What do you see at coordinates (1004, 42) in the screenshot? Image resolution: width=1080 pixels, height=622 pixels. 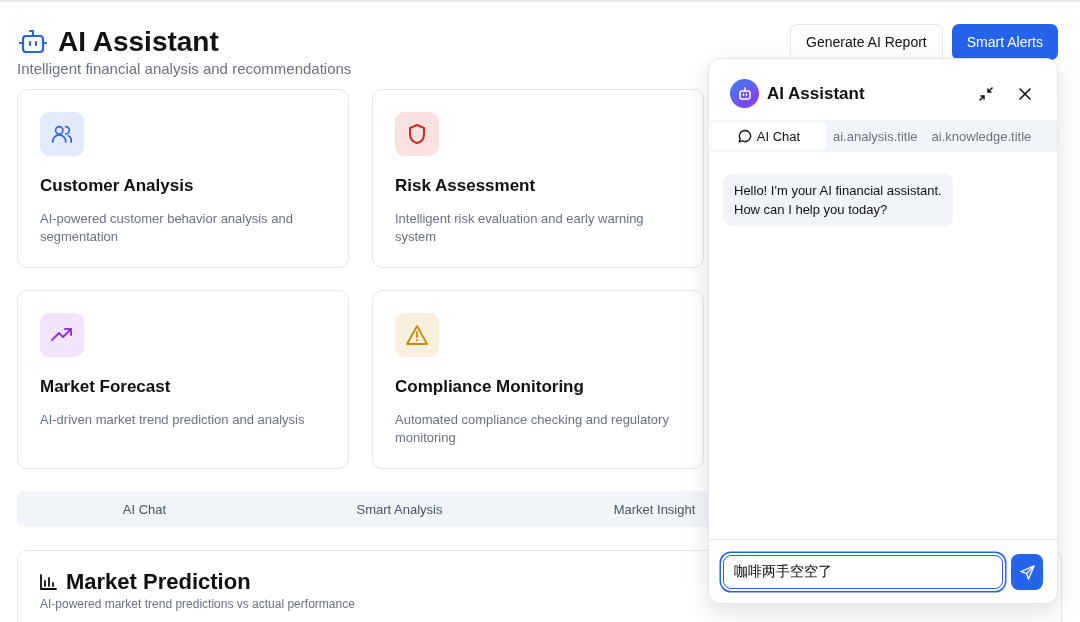 I see `smart-alerts-button: Smart Alerts` at bounding box center [1004, 42].